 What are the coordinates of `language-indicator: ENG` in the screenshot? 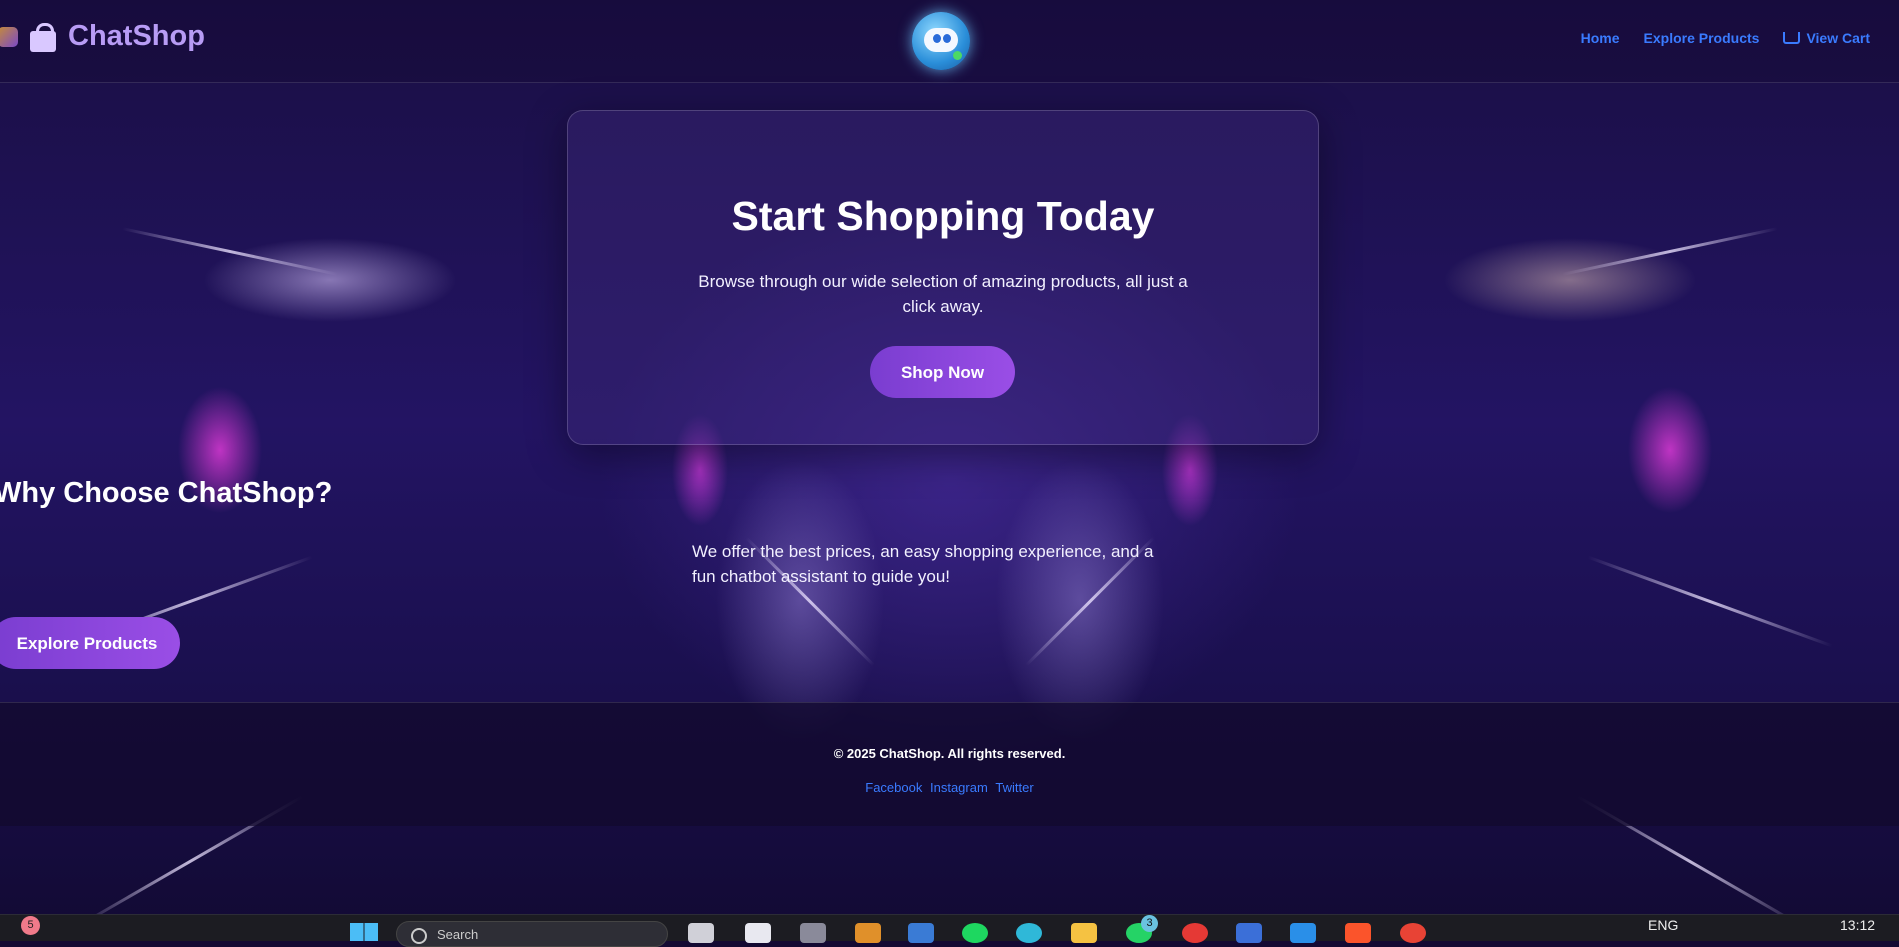 It's located at (1663, 925).